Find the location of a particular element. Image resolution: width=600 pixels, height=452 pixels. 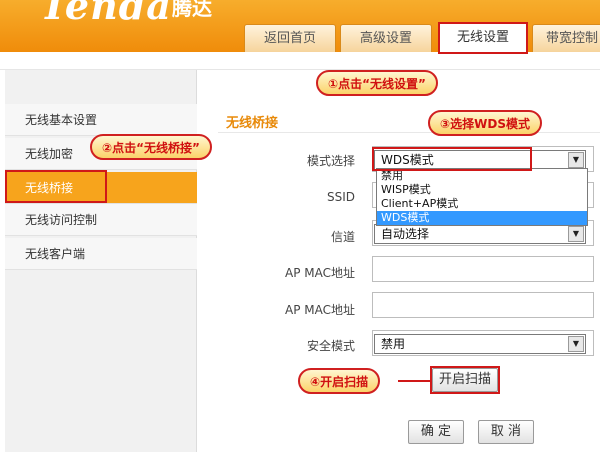

security-label: 安全模式 is located at coordinates (330, 346).